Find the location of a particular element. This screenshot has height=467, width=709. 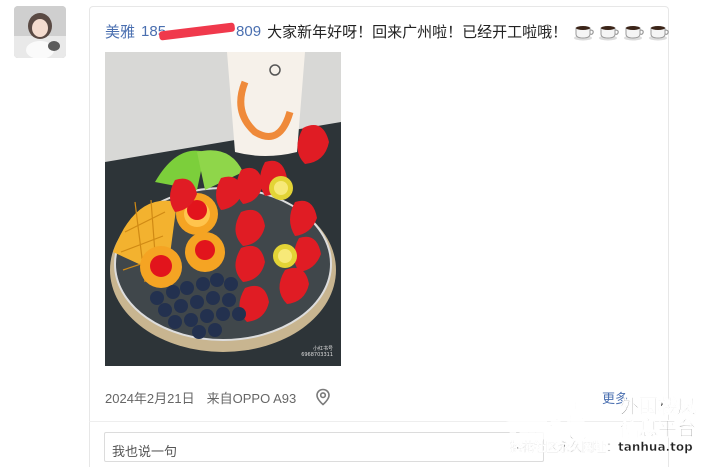

comment-input is located at coordinates (324, 447).